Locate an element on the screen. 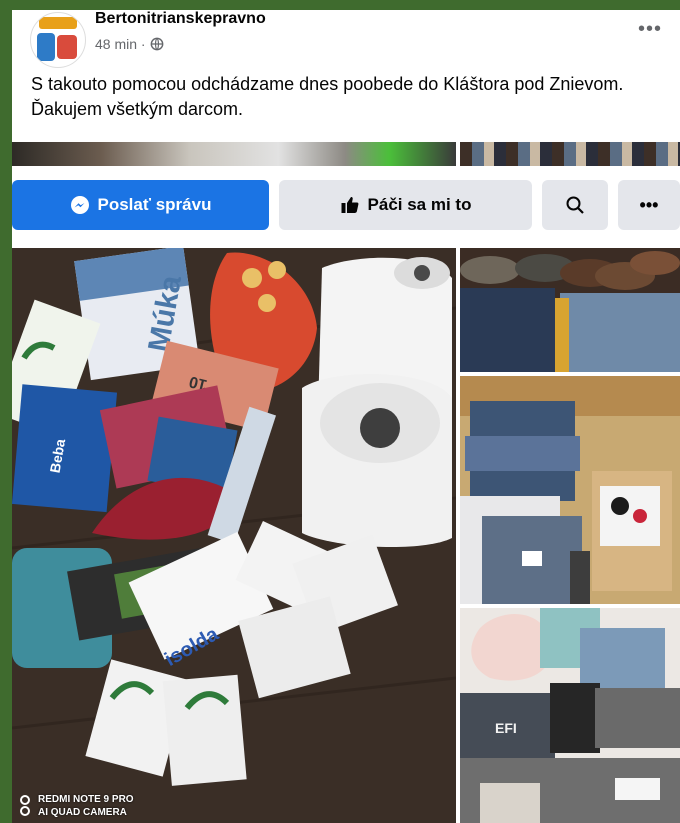  camera-logo-icon is located at coordinates (25, 805).